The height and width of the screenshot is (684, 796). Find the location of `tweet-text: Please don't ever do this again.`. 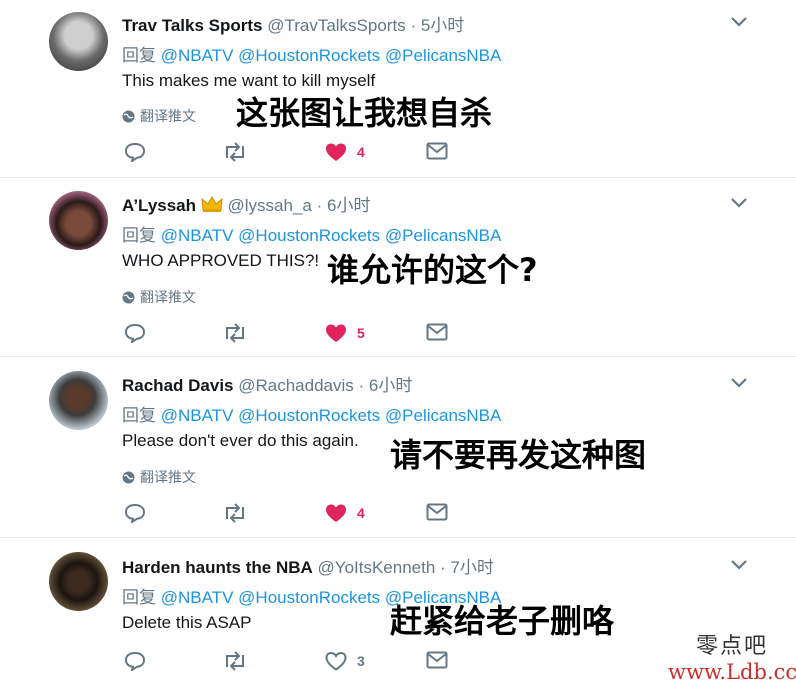

tweet-text: Please don't ever do this again. is located at coordinates (240, 440).